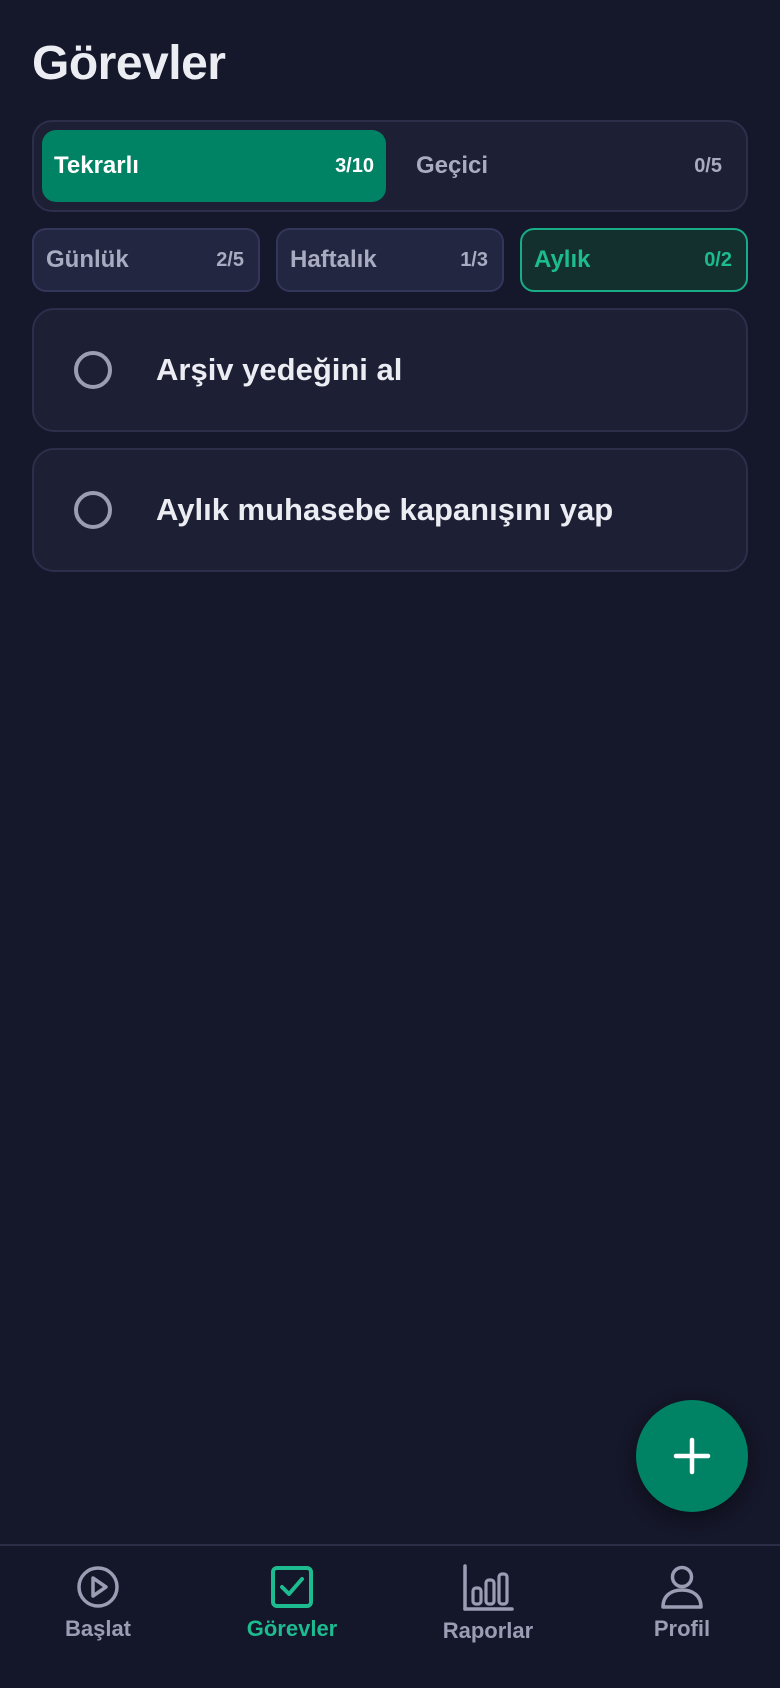 This screenshot has height=1688, width=780. What do you see at coordinates (708, 165) in the screenshot?
I see `segment-tab-count: 0/5` at bounding box center [708, 165].